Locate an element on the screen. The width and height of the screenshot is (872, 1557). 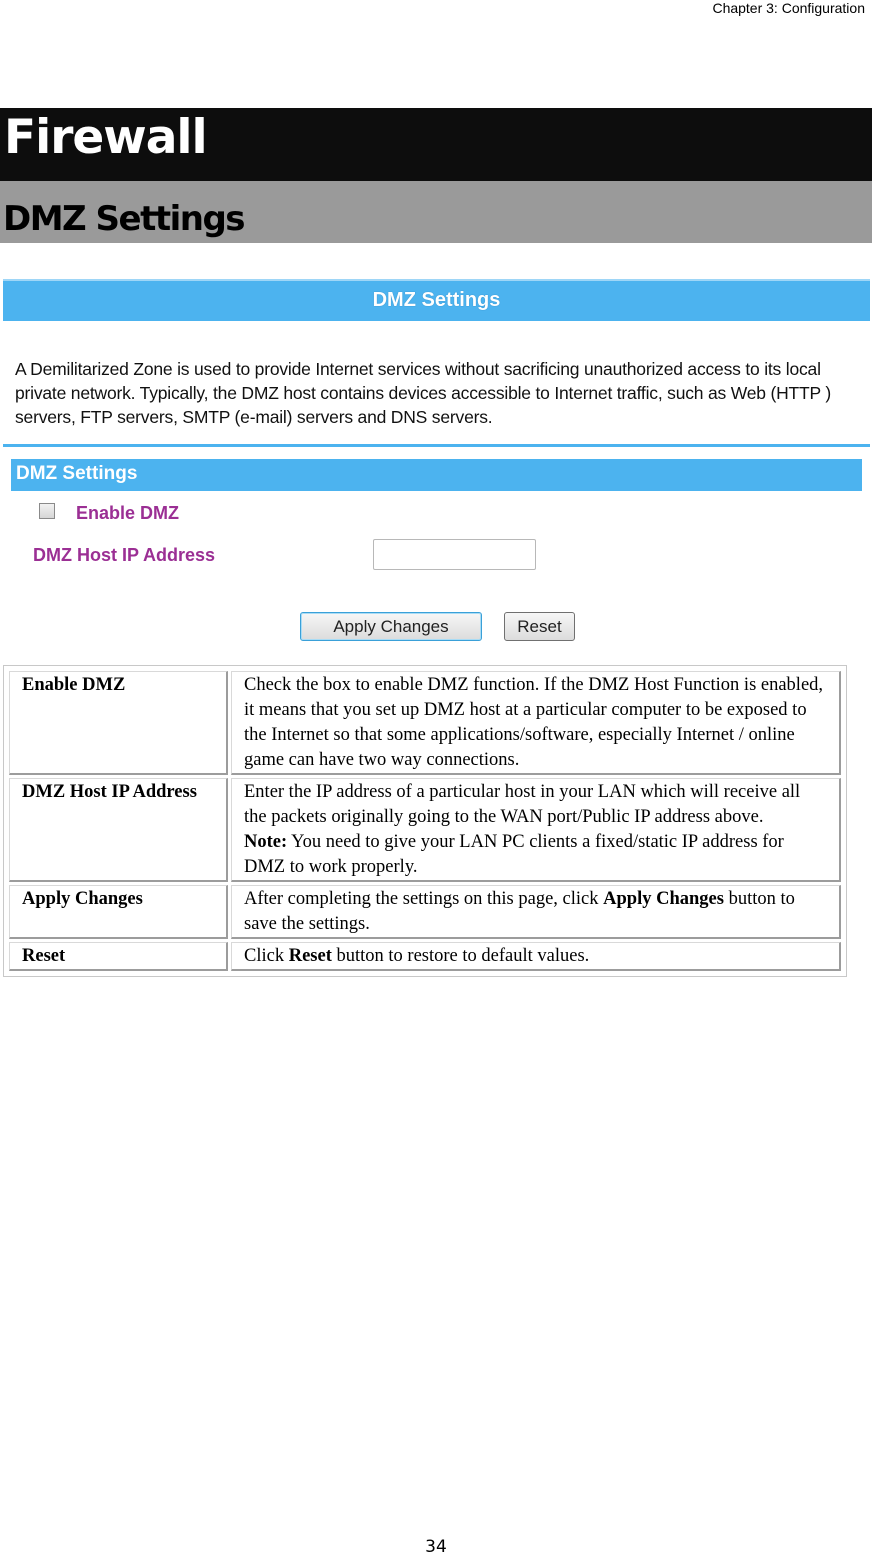
description-text: button to restore to default values. is located at coordinates (460, 956).